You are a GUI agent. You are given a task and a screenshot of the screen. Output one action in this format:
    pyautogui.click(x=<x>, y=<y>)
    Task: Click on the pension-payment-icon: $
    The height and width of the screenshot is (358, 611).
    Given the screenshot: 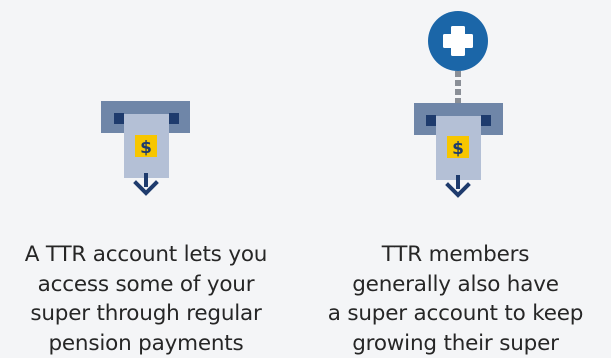 What is the action you would take?
    pyautogui.click(x=145, y=148)
    